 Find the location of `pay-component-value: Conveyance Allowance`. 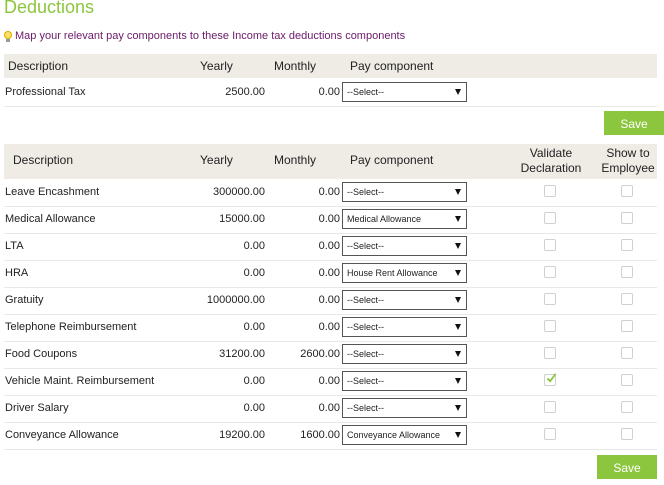

pay-component-value: Conveyance Allowance is located at coordinates (394, 435).